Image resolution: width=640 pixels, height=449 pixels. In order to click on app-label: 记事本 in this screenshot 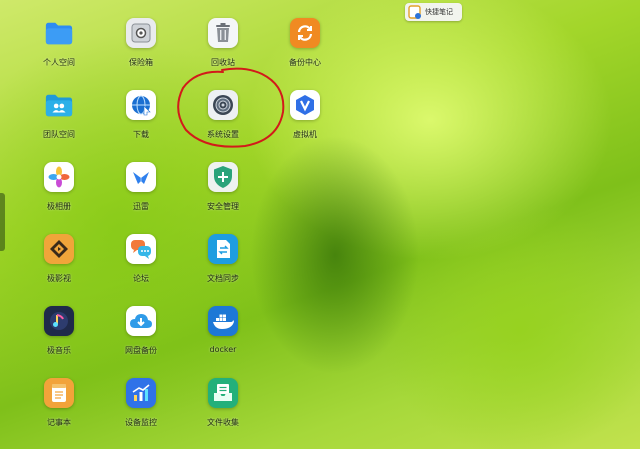, I will do `click(59, 422)`.